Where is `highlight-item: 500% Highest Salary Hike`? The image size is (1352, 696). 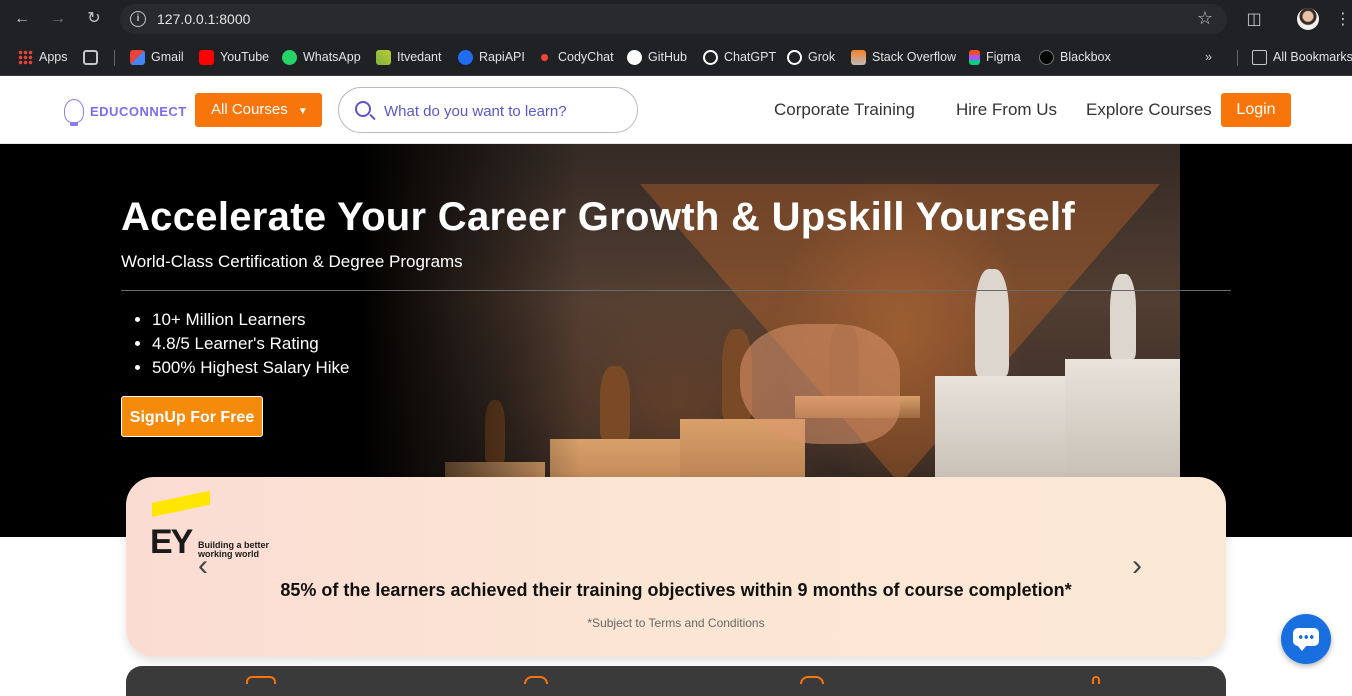 highlight-item: 500% Highest Salary Hike is located at coordinates (250, 368).